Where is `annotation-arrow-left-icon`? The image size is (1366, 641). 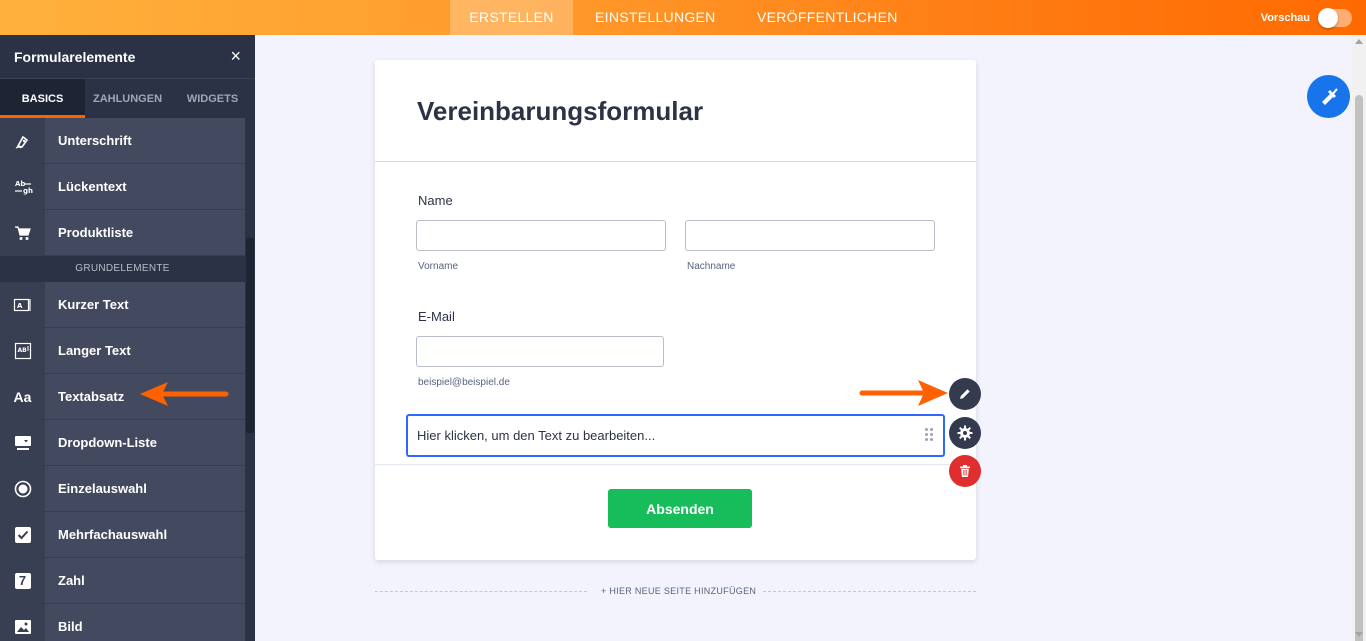
annotation-arrow-left-icon is located at coordinates (184, 394).